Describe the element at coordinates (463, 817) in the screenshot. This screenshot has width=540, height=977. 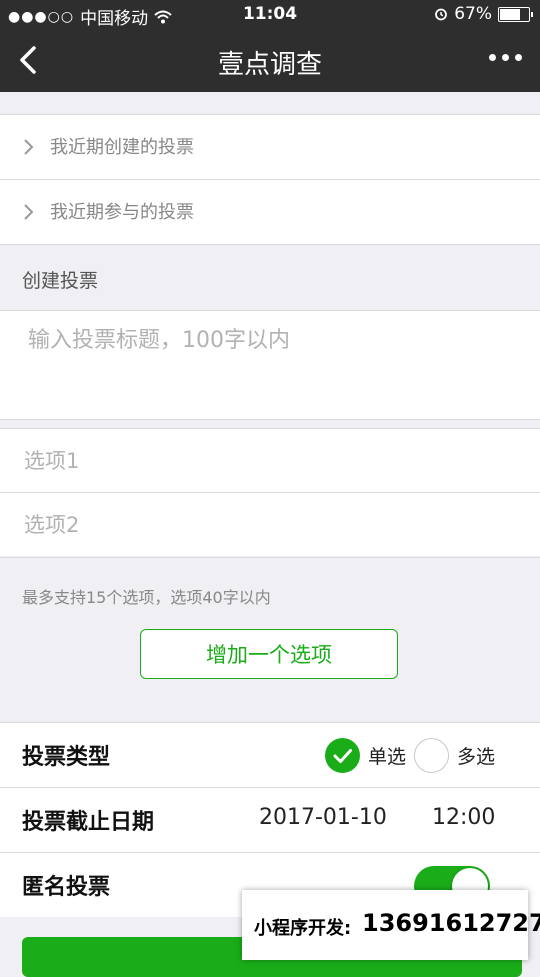
I see `deadline-time-picker: 12:00` at that location.